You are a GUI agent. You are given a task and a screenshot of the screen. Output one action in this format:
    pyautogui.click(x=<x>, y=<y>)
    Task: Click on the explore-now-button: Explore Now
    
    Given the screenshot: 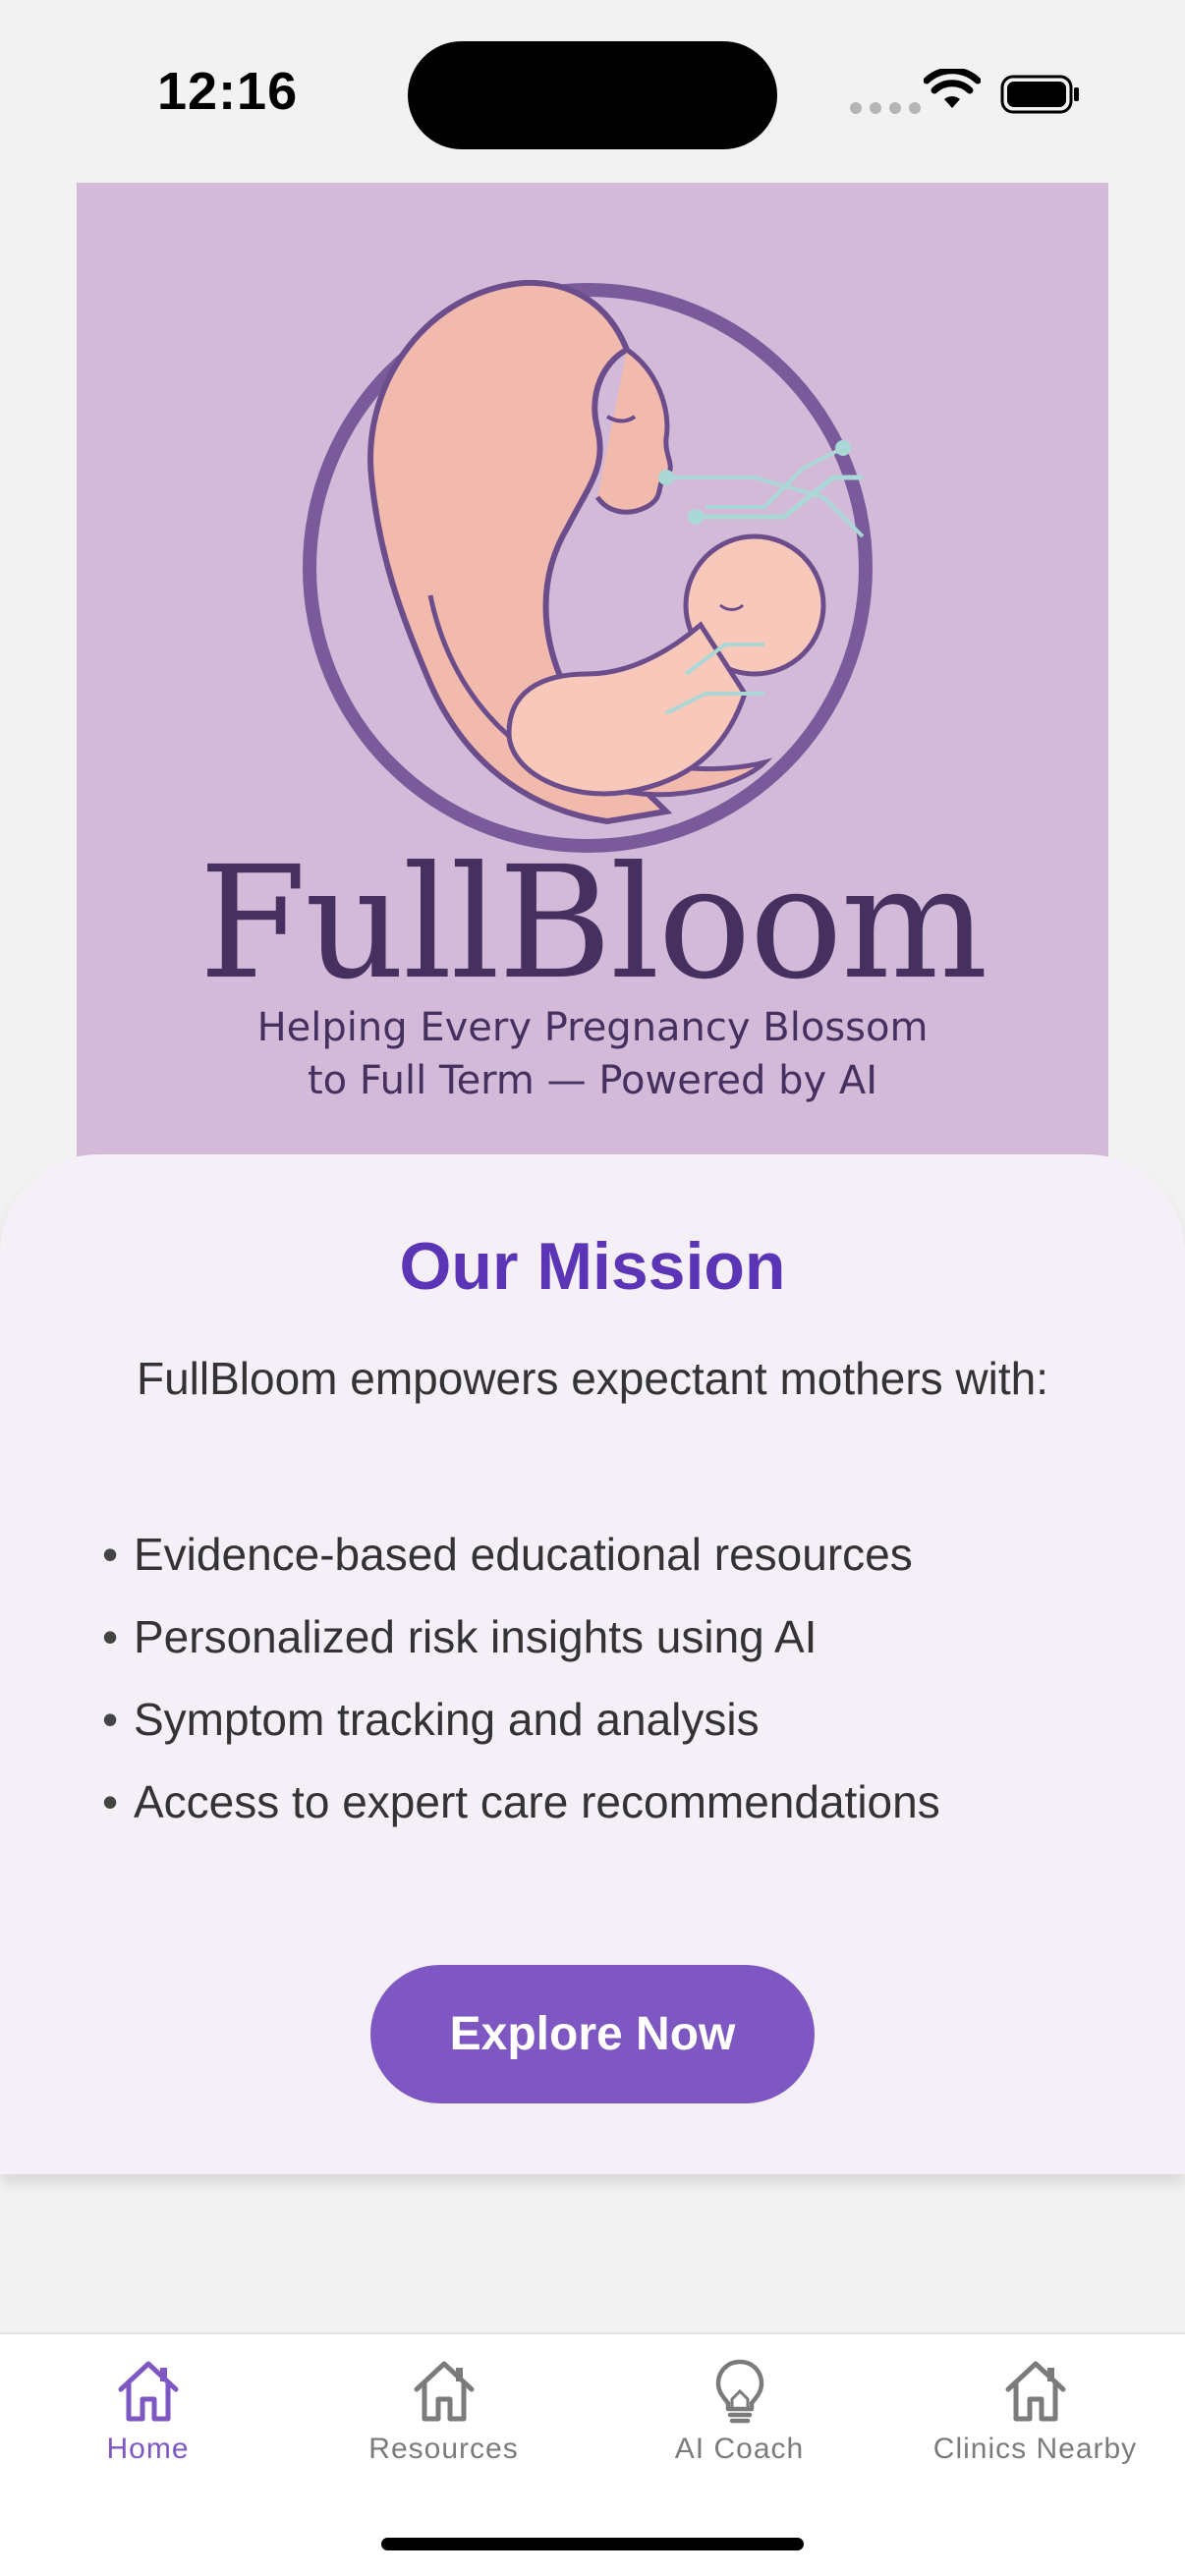 What is the action you would take?
    pyautogui.click(x=592, y=2034)
    